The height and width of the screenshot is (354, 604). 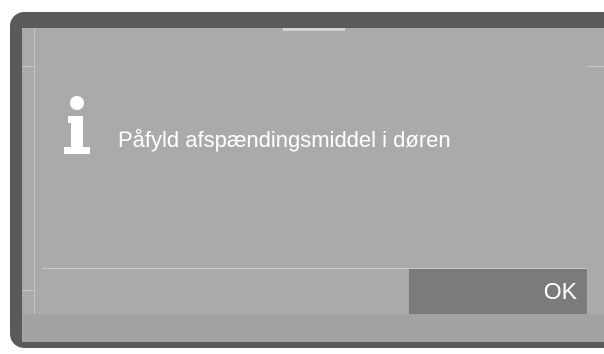 What do you see at coordinates (28, 290) in the screenshot?
I see `left-tick-bottom` at bounding box center [28, 290].